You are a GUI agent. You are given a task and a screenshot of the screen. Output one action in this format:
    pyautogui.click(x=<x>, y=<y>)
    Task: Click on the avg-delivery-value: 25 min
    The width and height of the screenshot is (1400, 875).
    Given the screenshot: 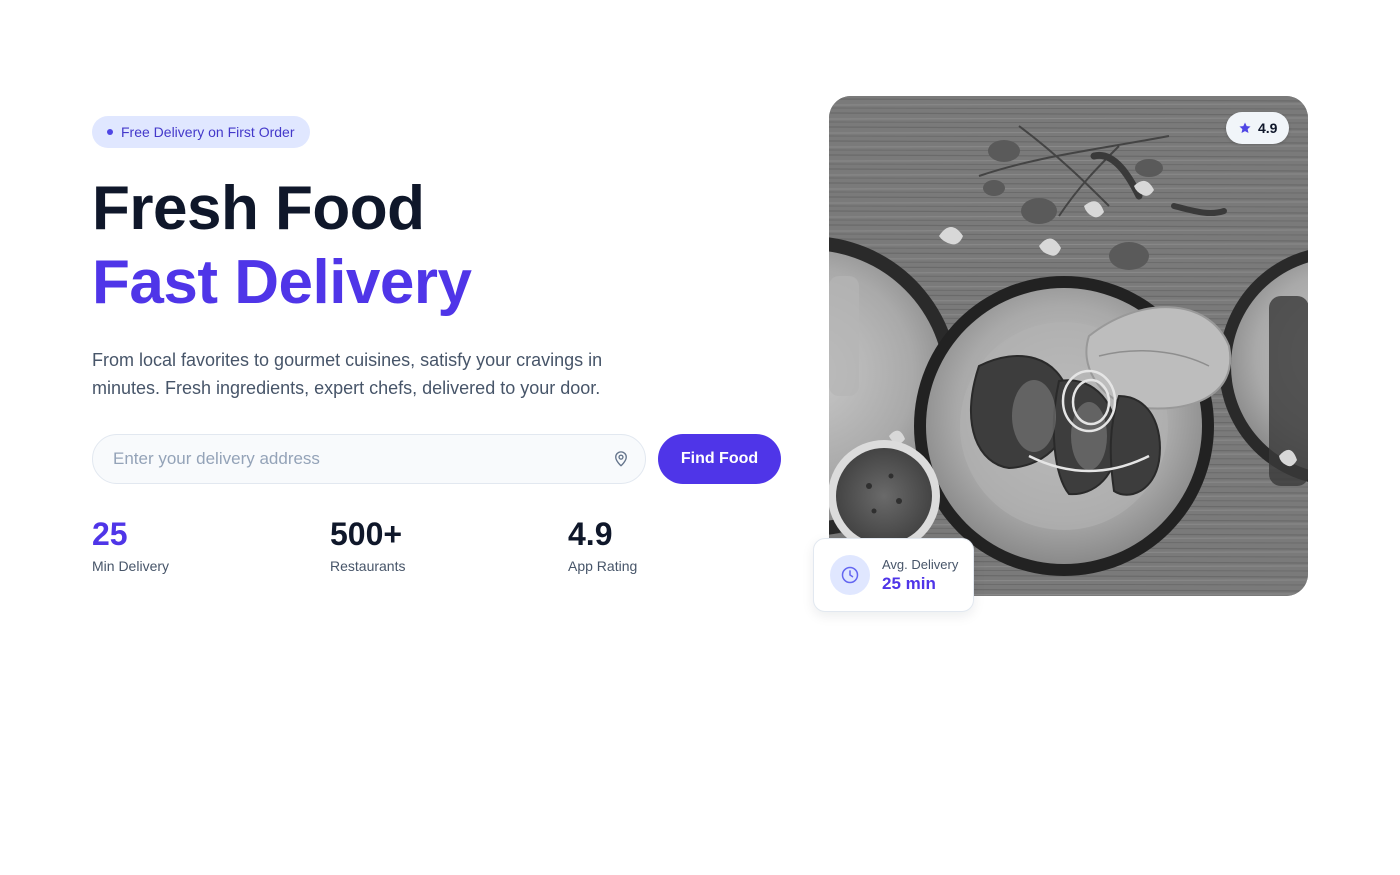 What is the action you would take?
    pyautogui.click(x=909, y=583)
    